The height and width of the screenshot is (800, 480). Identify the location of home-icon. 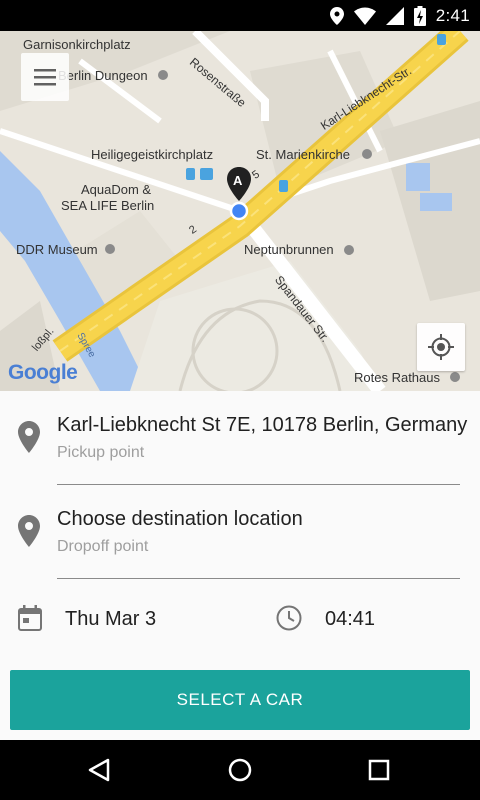
(240, 770).